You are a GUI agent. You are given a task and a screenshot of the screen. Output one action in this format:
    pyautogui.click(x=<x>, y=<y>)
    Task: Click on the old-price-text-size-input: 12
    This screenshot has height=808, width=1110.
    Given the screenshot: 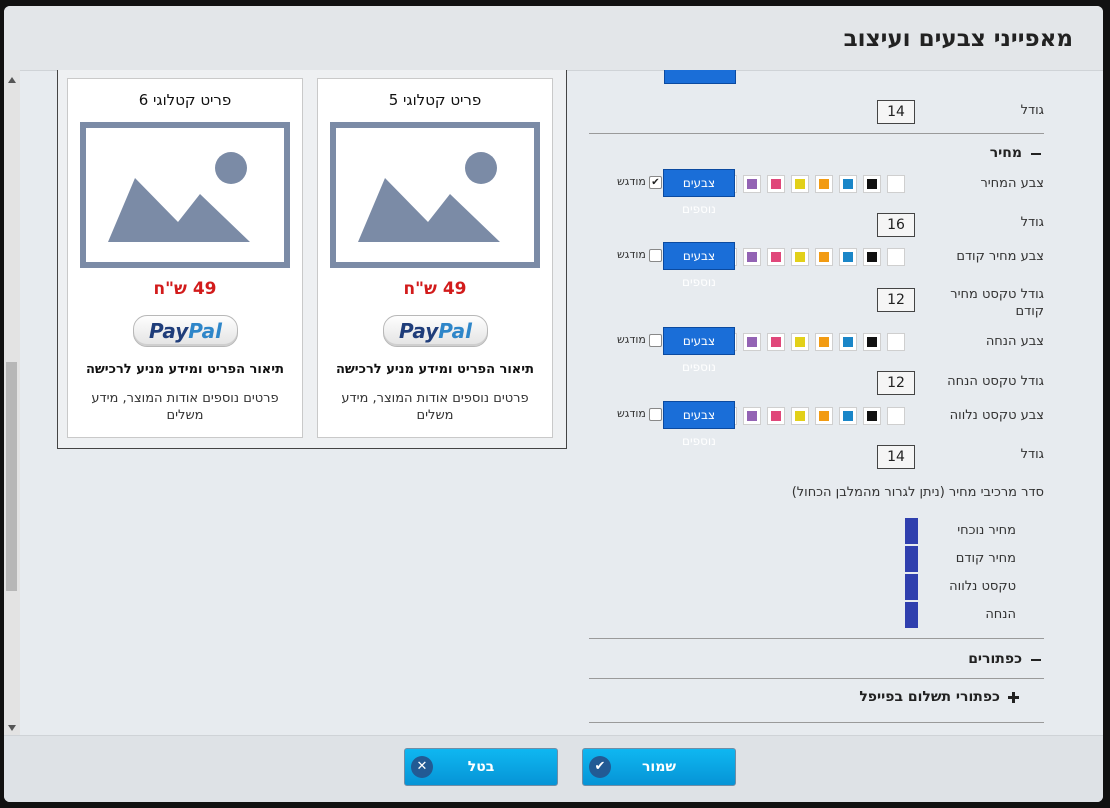 What is the action you would take?
    pyautogui.click(x=896, y=300)
    